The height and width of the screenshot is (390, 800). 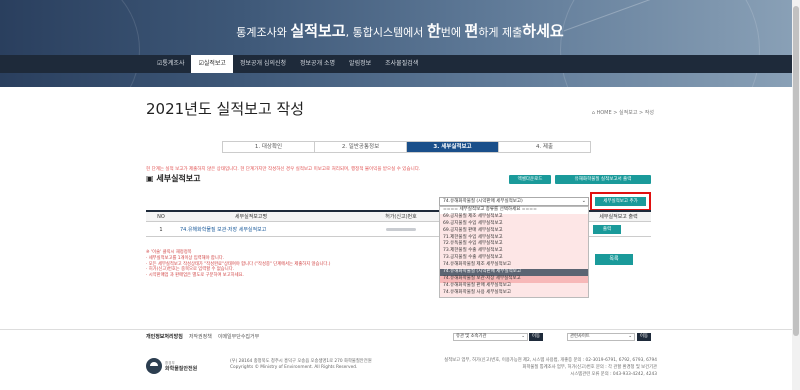 What do you see at coordinates (161, 230) in the screenshot?
I see `row-no: 1` at bounding box center [161, 230].